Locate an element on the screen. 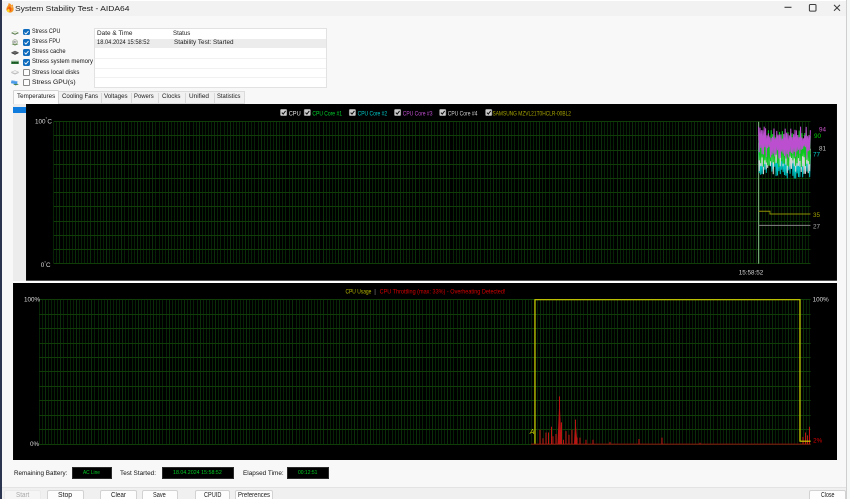 This screenshot has height=499, width=850. svg-text: 15:58:52 is located at coordinates (751, 272).